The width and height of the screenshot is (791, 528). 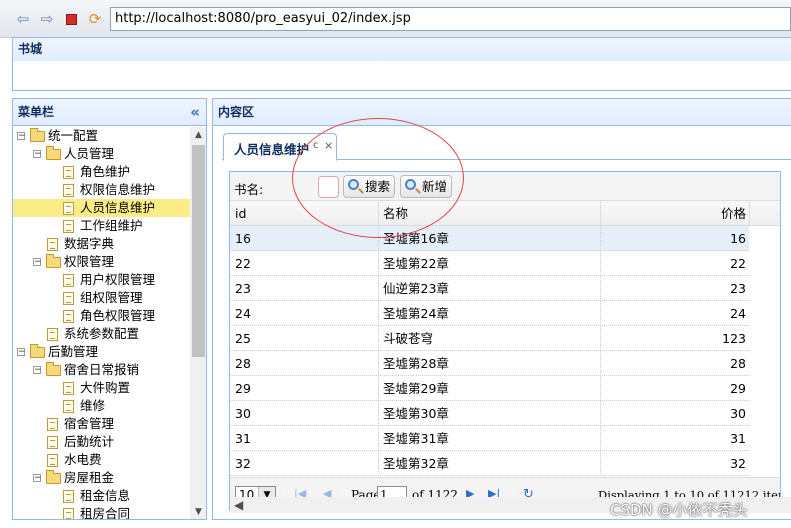 What do you see at coordinates (489, 313) in the screenshot?
I see `table-row: 24 圣墟第24章 24` at bounding box center [489, 313].